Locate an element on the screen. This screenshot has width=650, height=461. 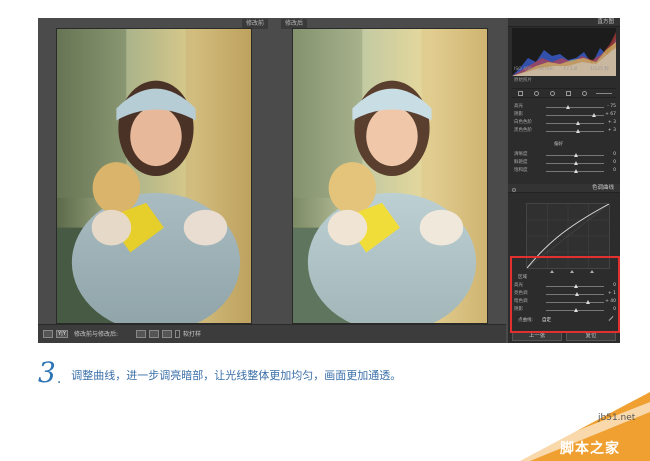
before-after-mode-icon: Y|Y is located at coordinates (62, 334).